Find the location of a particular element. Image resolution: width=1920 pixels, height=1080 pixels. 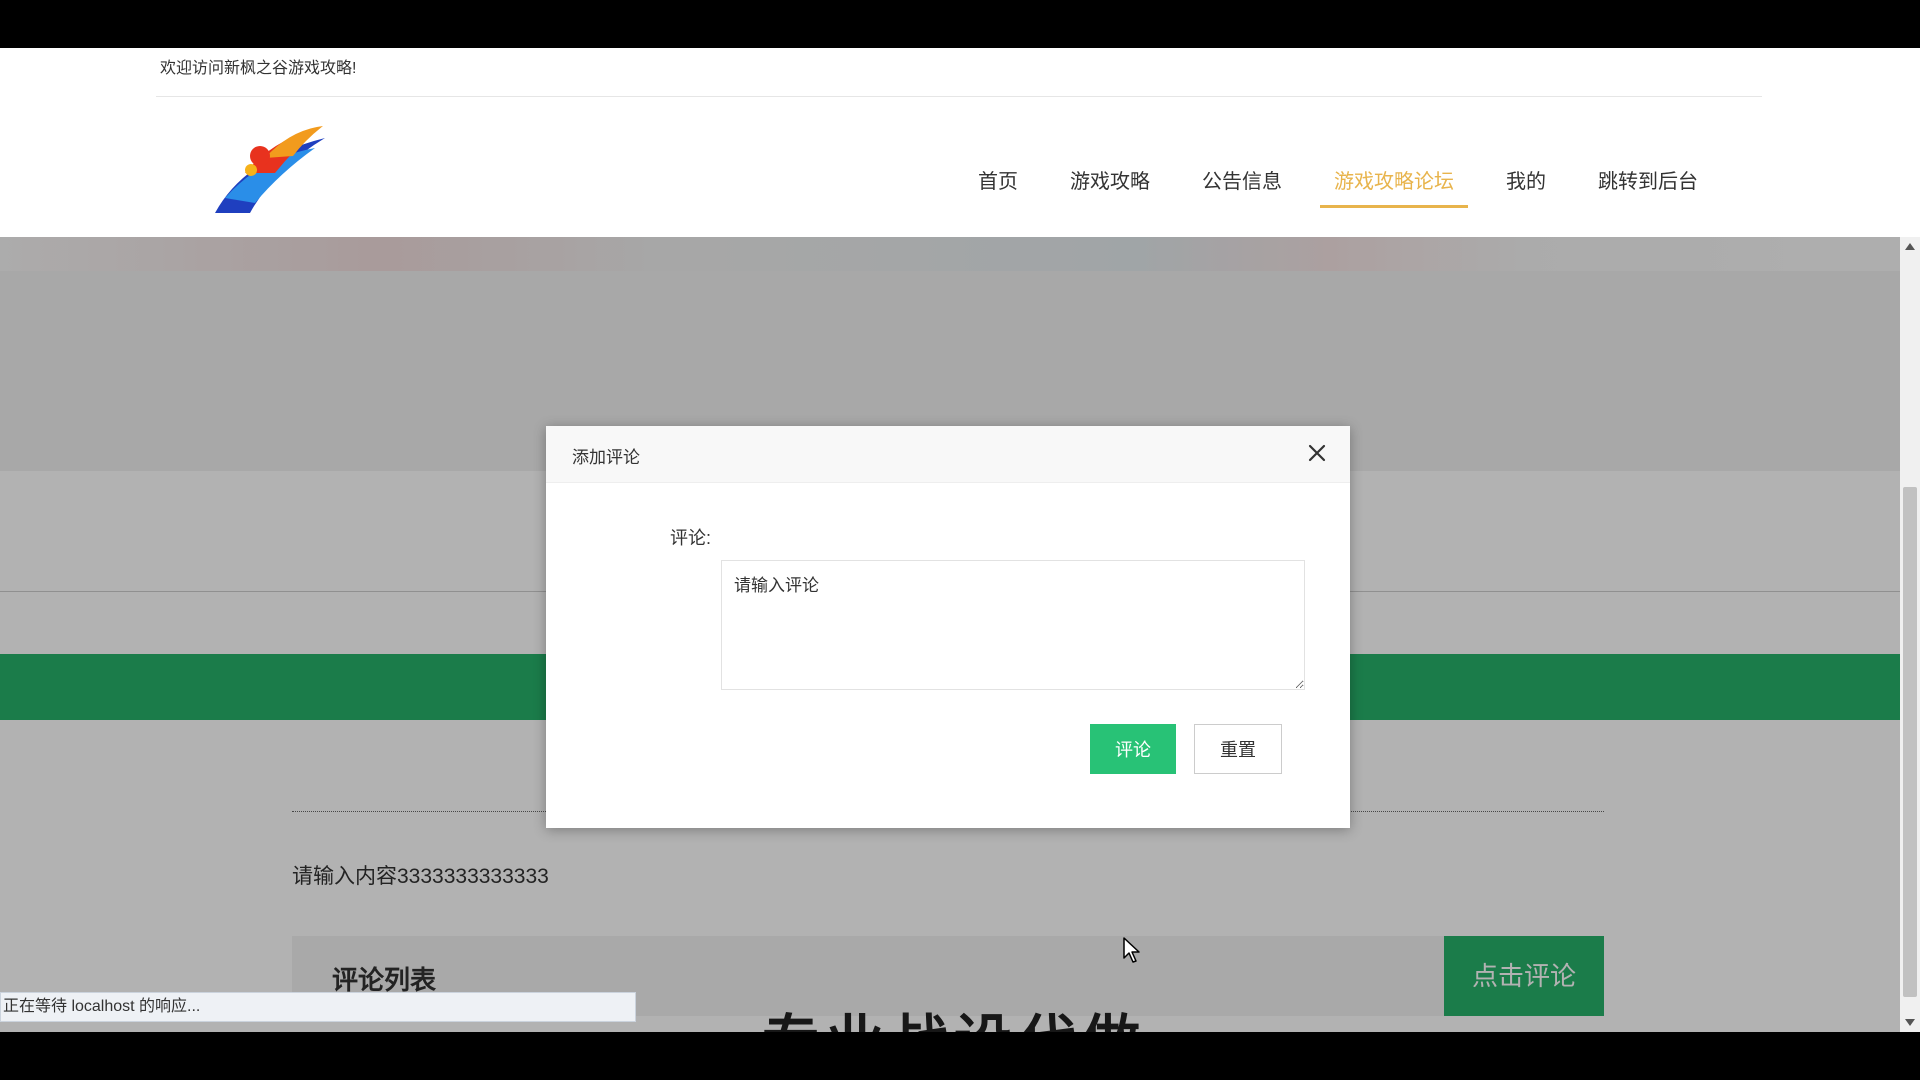

page-scrollbar is located at coordinates (1910, 634).